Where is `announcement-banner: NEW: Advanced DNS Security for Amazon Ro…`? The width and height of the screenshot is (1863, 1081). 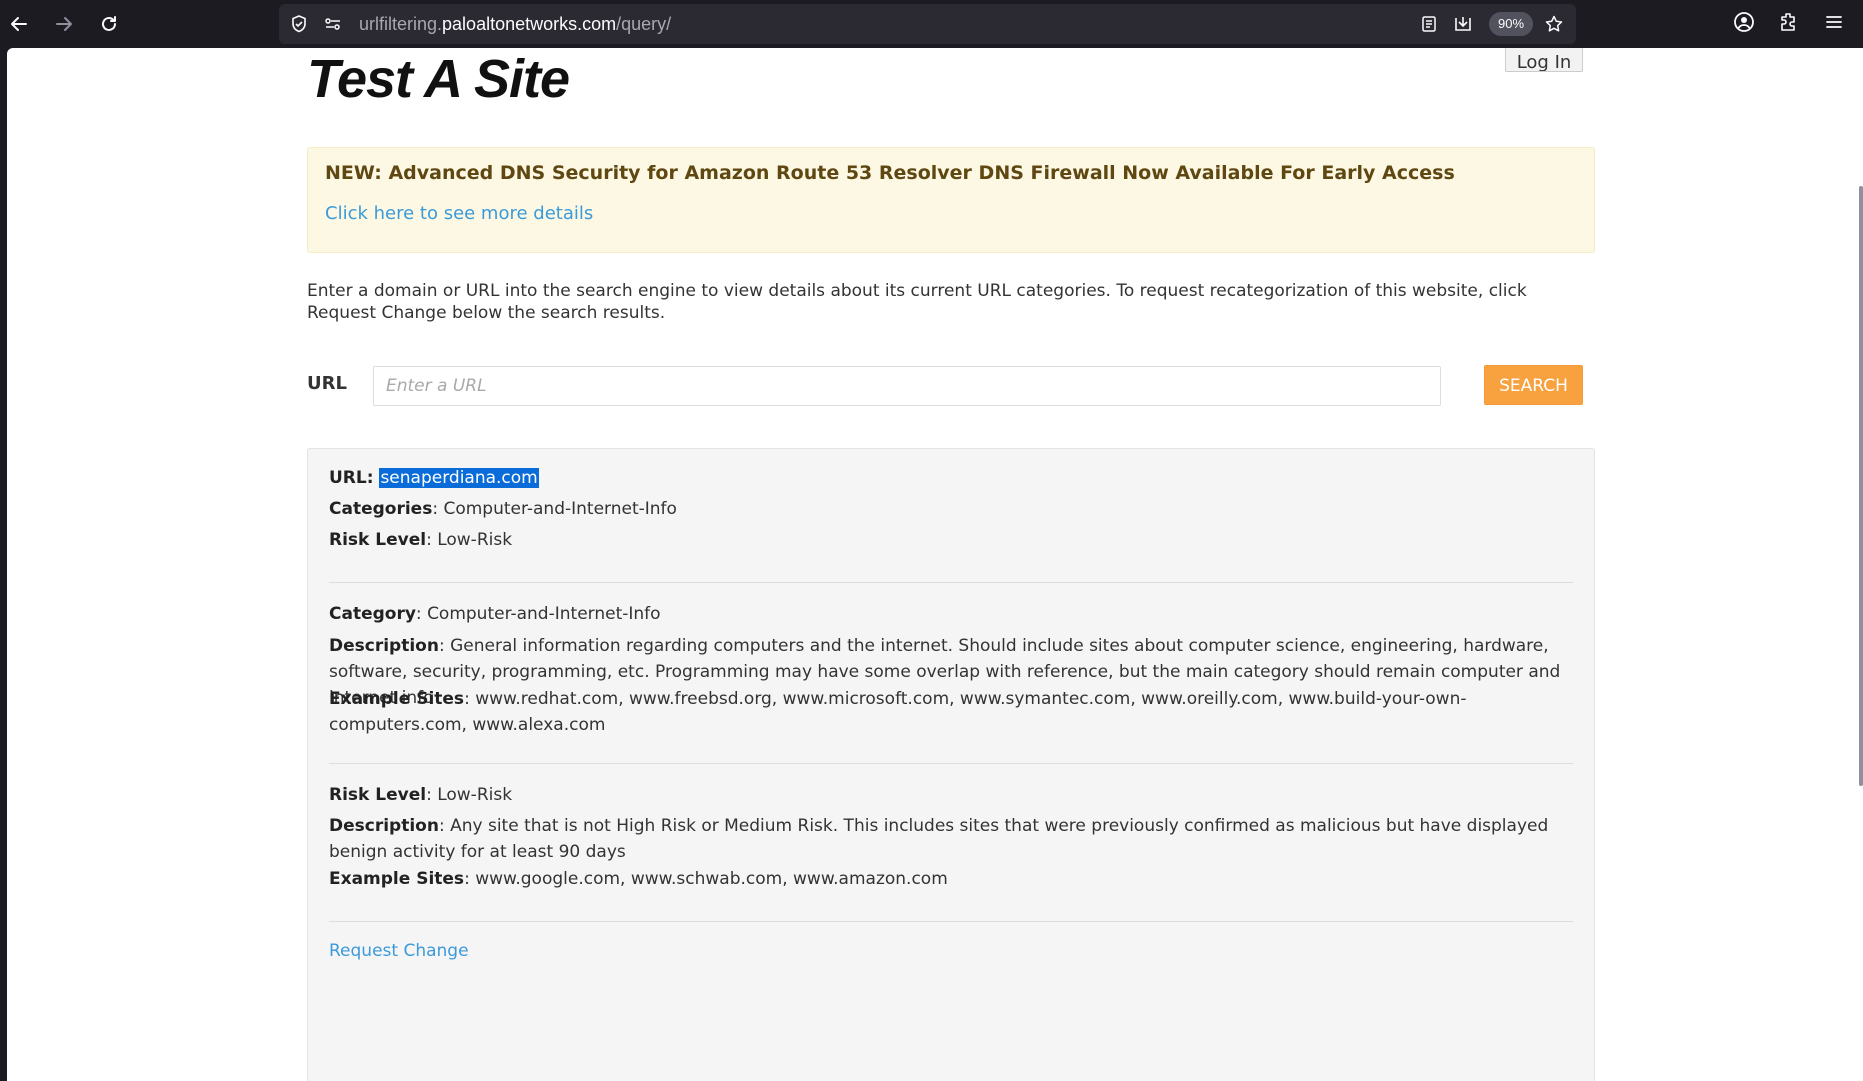 announcement-banner: NEW: Advanced DNS Security for Amazon Ro… is located at coordinates (951, 200).